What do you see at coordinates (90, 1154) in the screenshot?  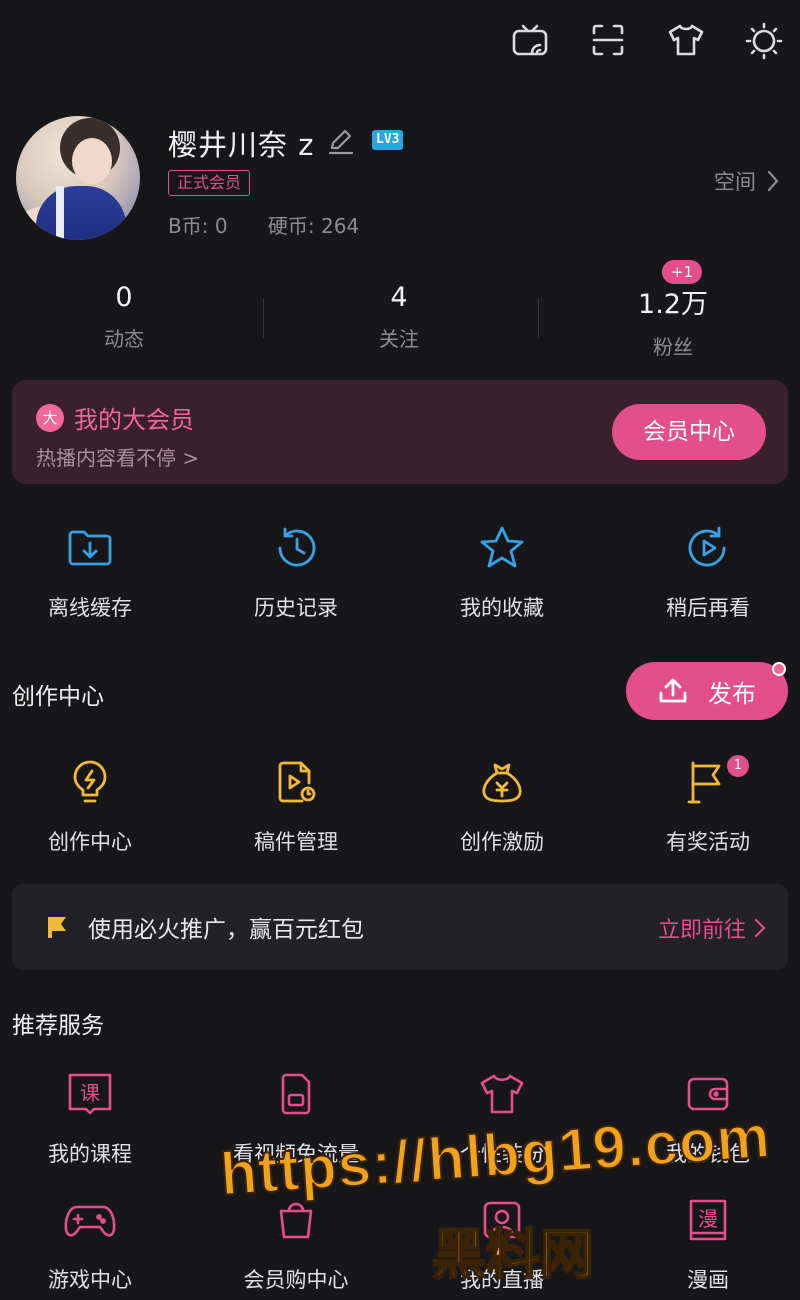 I see `service-label: 我的课程` at bounding box center [90, 1154].